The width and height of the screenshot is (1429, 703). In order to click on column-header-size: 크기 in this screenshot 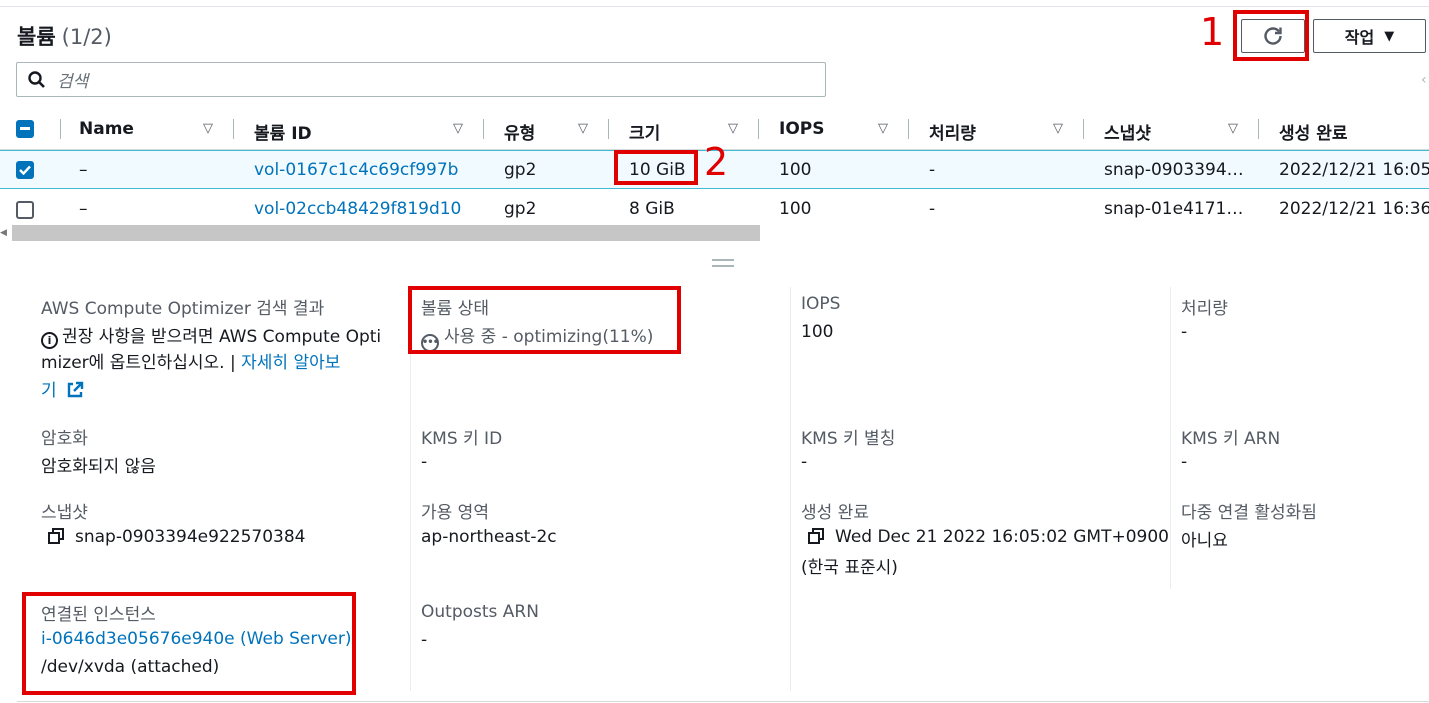, I will do `click(644, 131)`.